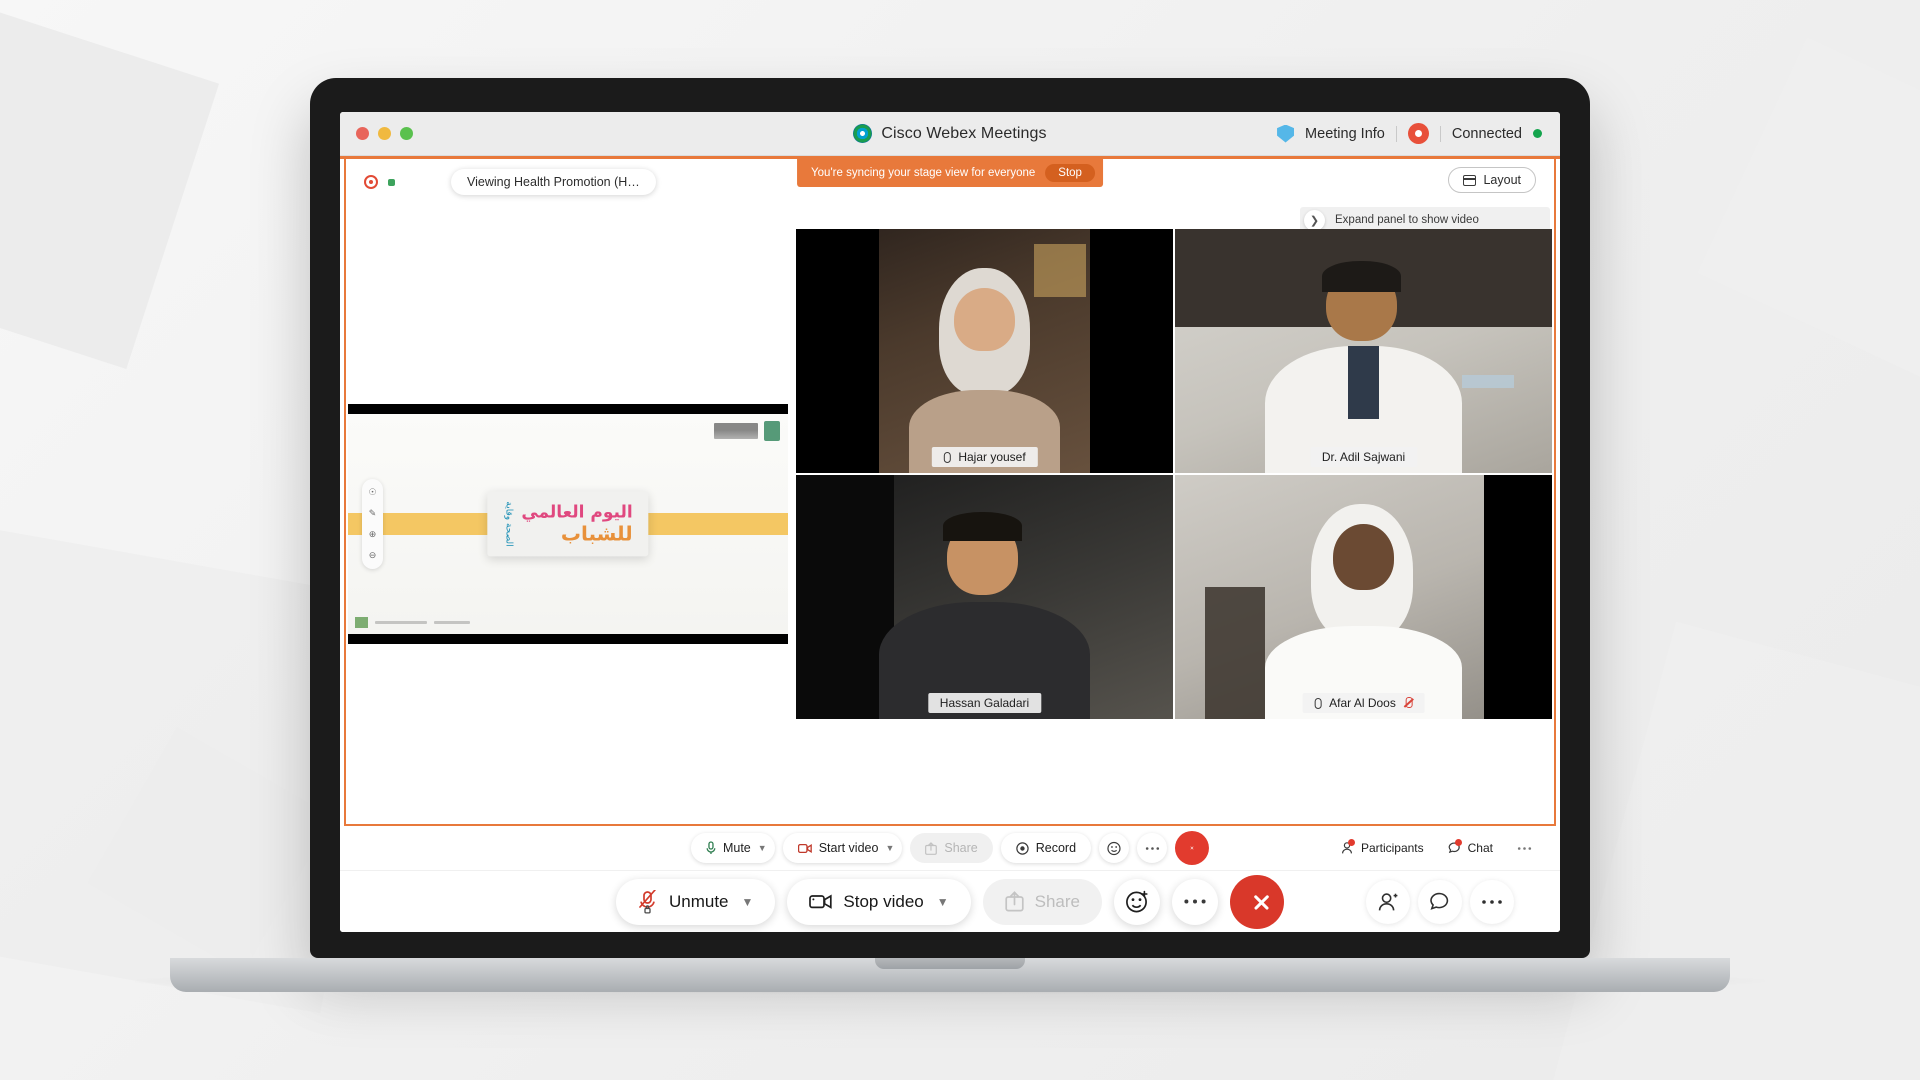  Describe the element at coordinates (1418, 133) in the screenshot. I see `record-indicator-icon` at that location.